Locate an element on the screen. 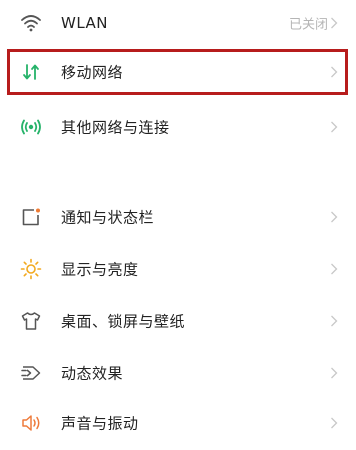 The image size is (356, 450). sound-icon is located at coordinates (31, 423).